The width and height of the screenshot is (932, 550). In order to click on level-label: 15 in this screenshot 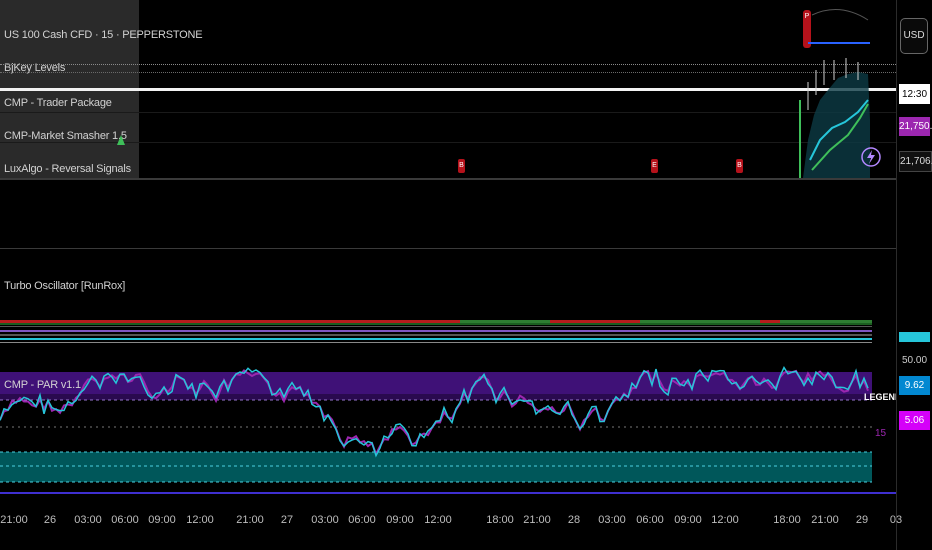, I will do `click(881, 433)`.